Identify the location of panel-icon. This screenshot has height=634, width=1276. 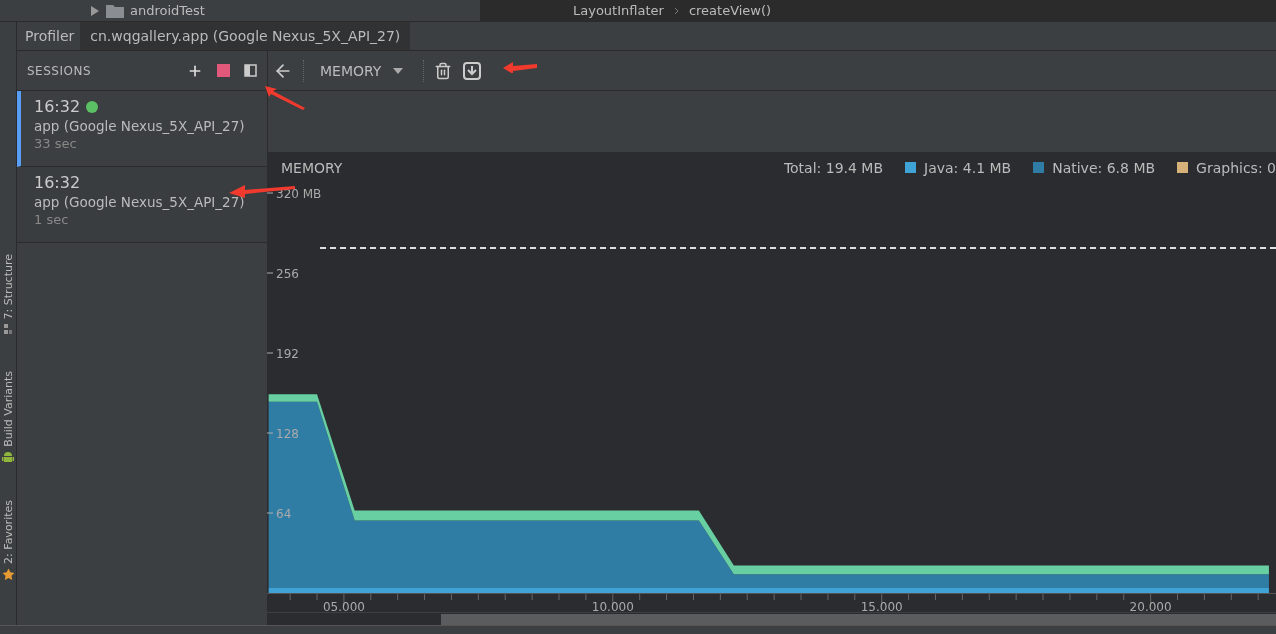
(250, 70).